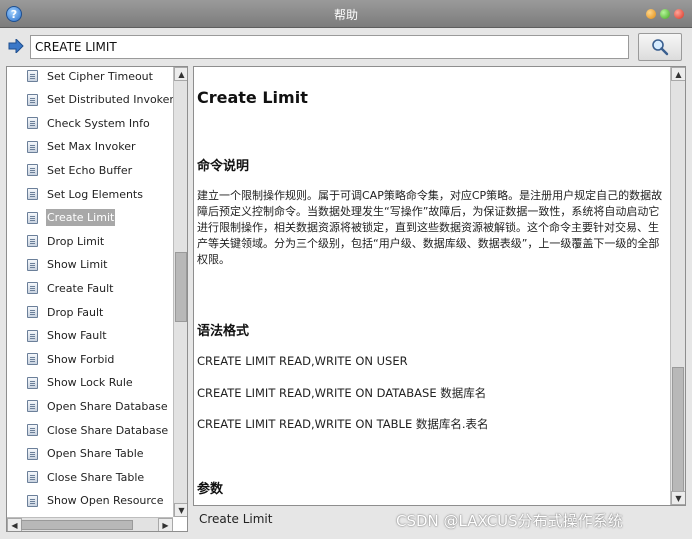 The width and height of the screenshot is (692, 539). What do you see at coordinates (236, 519) in the screenshot?
I see `status-label: Create Limit` at bounding box center [236, 519].